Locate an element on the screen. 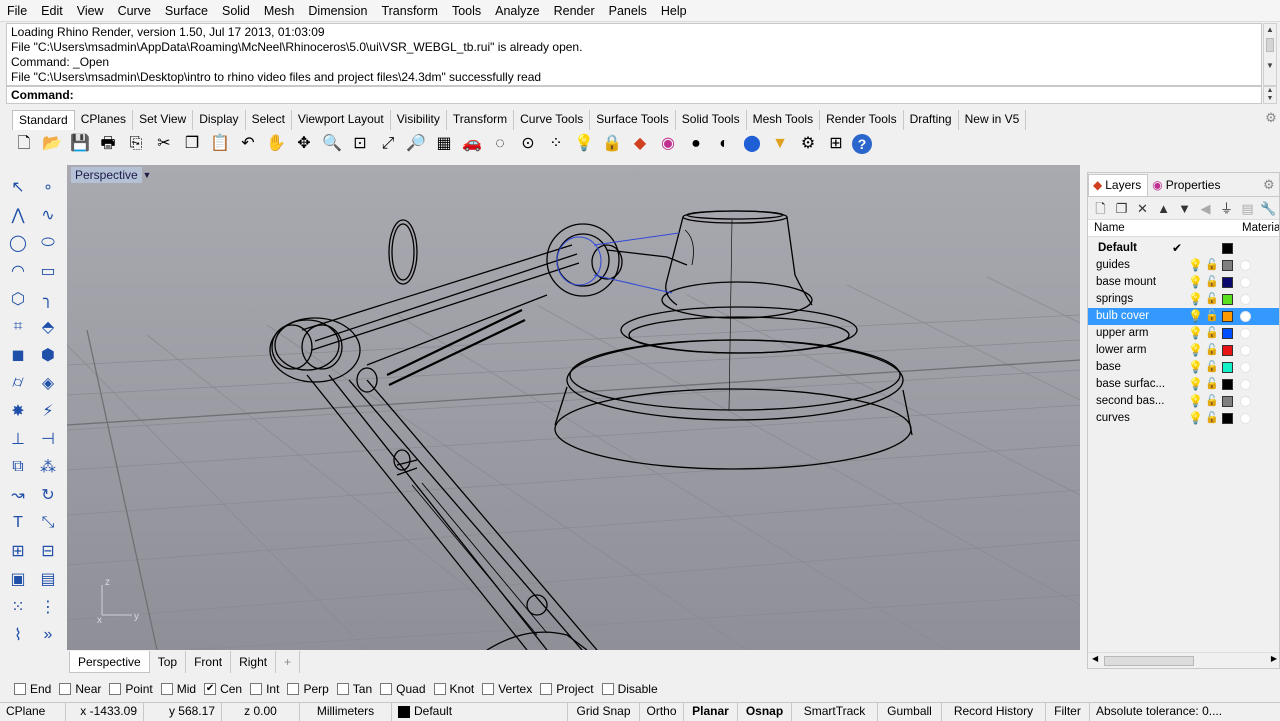  layer-name: bulb cover is located at coordinates (1122, 316).